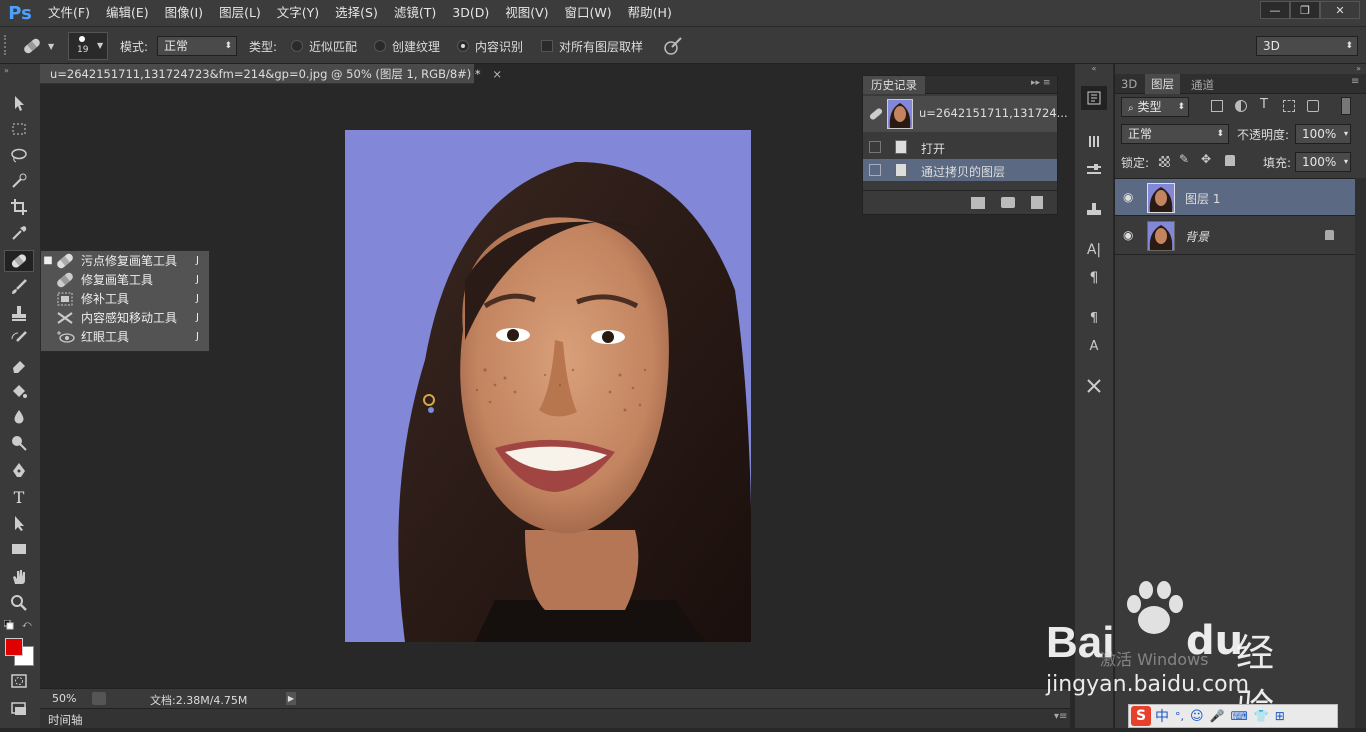  What do you see at coordinates (463, 46) in the screenshot?
I see `radio-content-aware` at bounding box center [463, 46].